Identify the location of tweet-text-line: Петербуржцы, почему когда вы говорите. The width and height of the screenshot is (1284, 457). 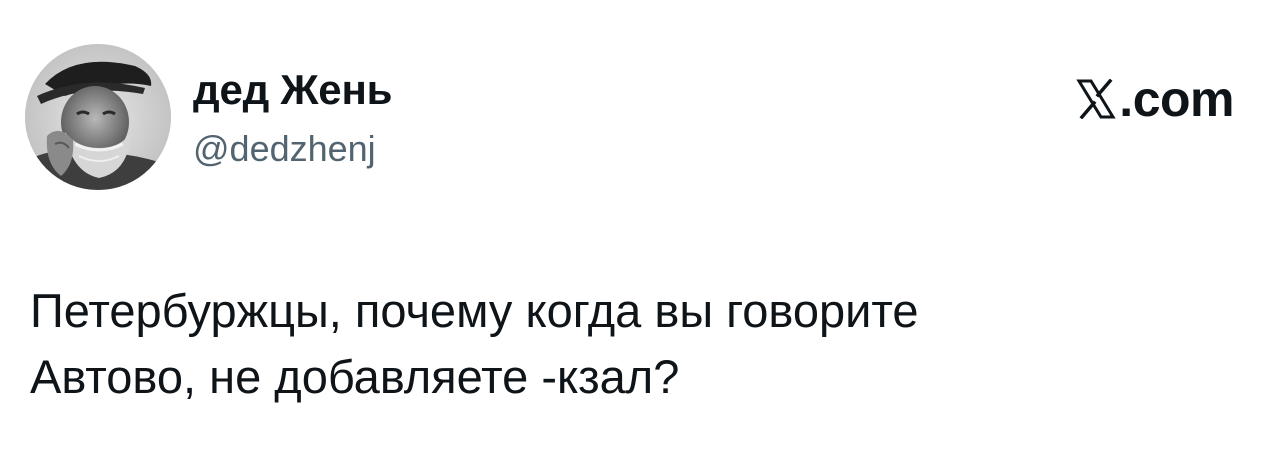
(474, 310).